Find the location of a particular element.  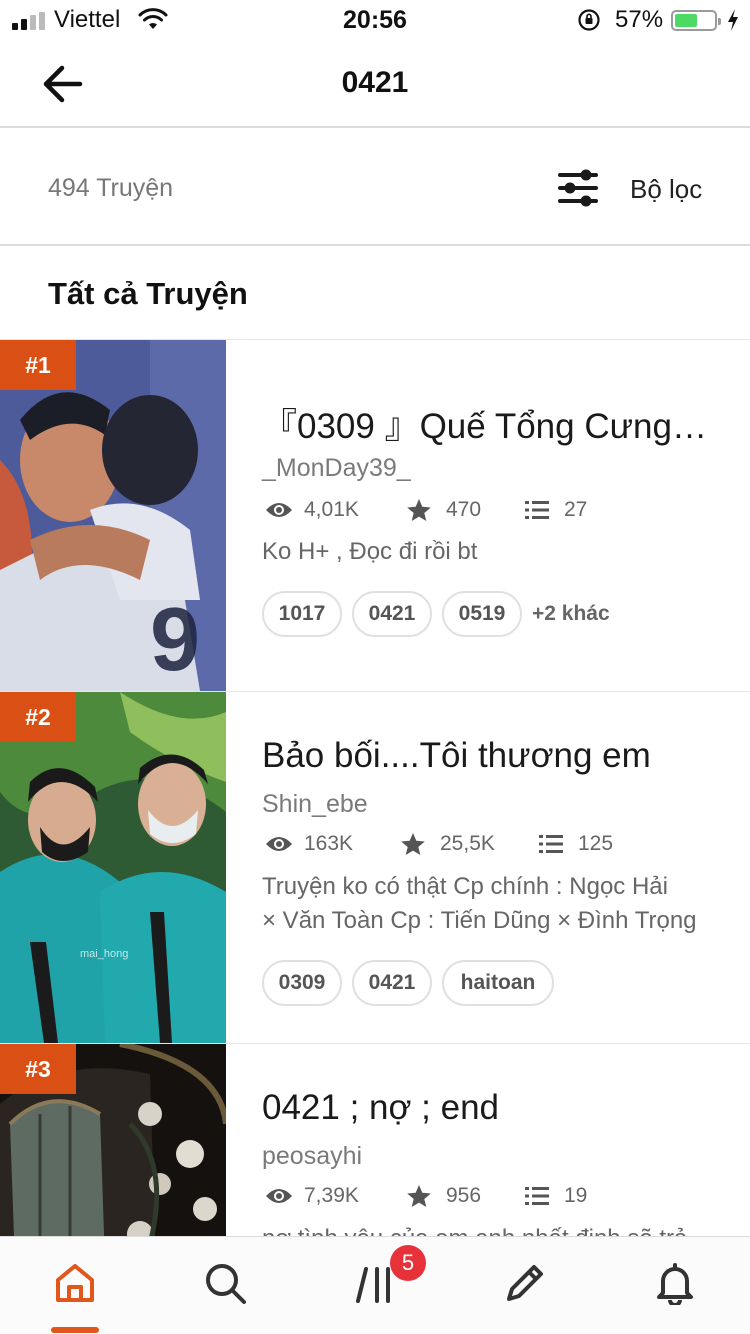

filter-label: Bộ lọc is located at coordinates (666, 189).